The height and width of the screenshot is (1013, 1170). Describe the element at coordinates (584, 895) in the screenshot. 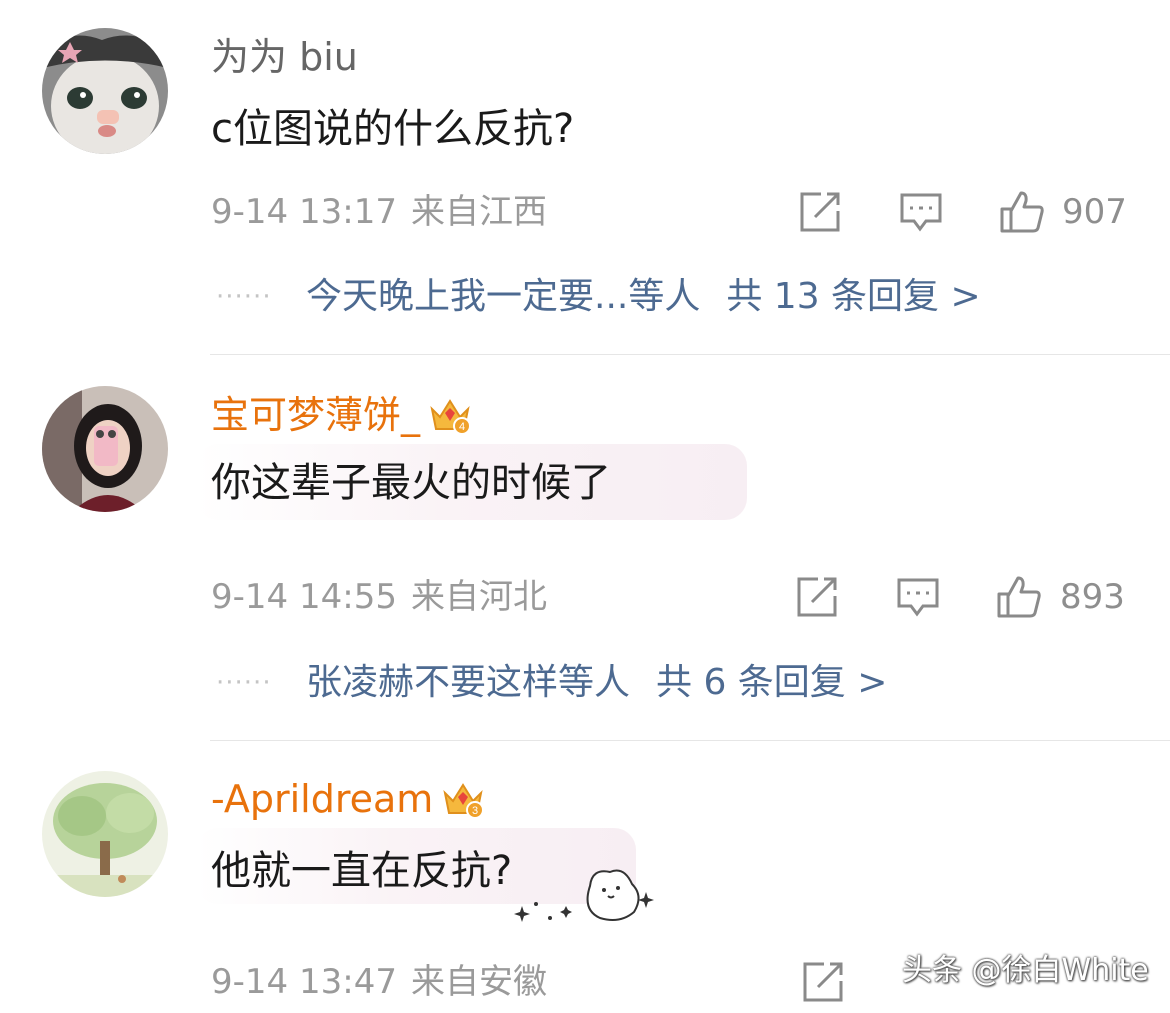

I see `bear-sticker-icon` at that location.